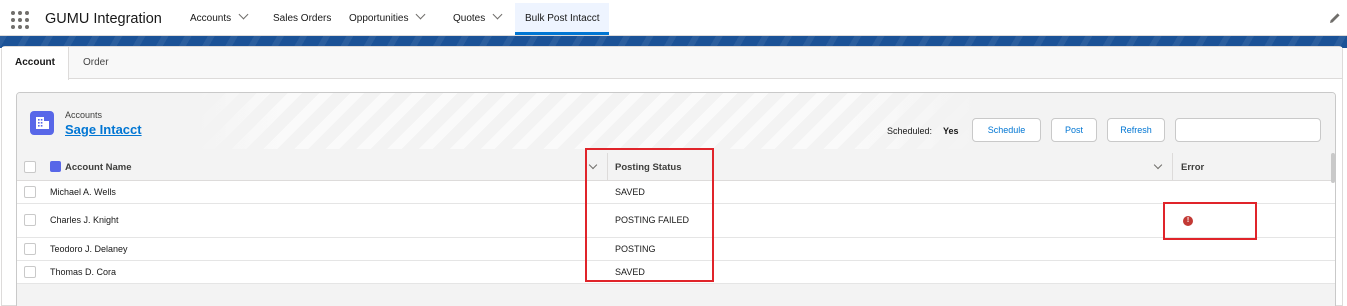 Image resolution: width=1347 pixels, height=306 pixels. What do you see at coordinates (951, 131) in the screenshot?
I see `scheduled-value: Yes` at bounding box center [951, 131].